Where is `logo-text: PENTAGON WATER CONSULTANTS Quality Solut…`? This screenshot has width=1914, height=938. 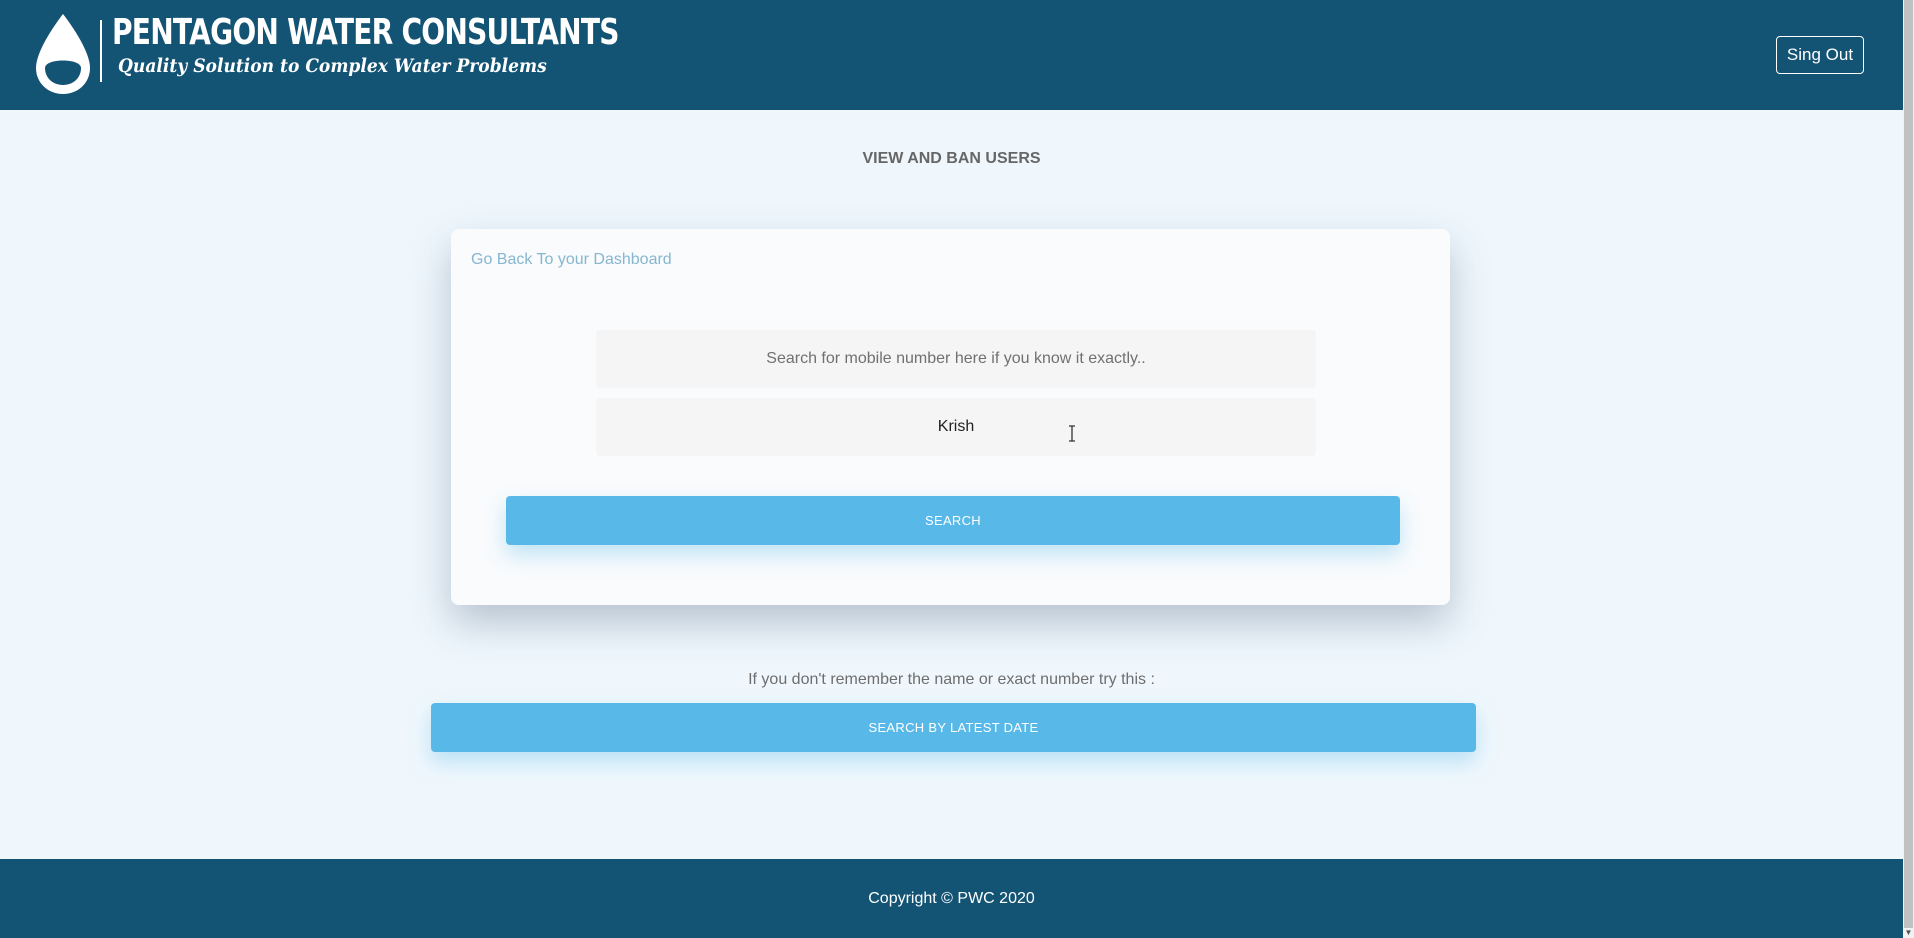 logo-text: PENTAGON WATER CONSULTANTS Quality Solut… is located at coordinates (437, 45).